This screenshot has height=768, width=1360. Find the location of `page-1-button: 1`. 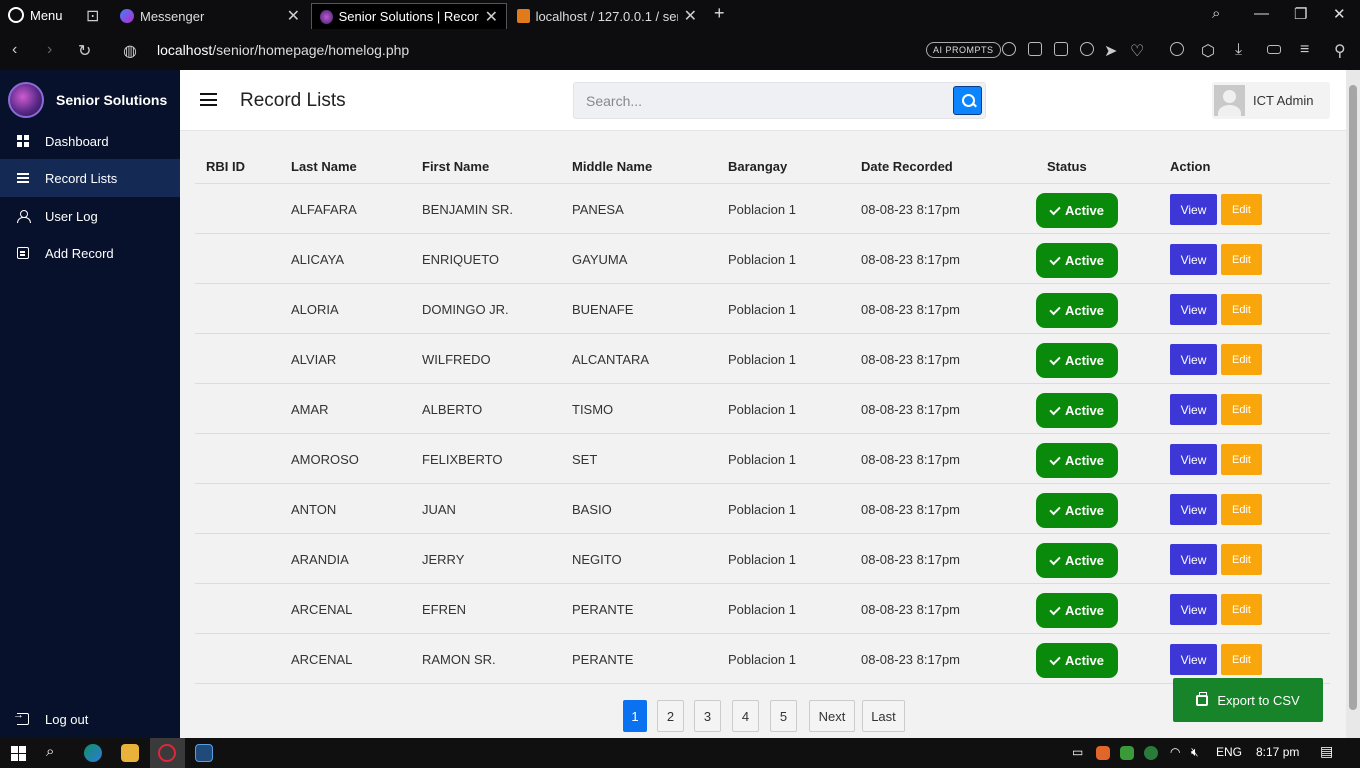

page-1-button: 1 is located at coordinates (635, 716).